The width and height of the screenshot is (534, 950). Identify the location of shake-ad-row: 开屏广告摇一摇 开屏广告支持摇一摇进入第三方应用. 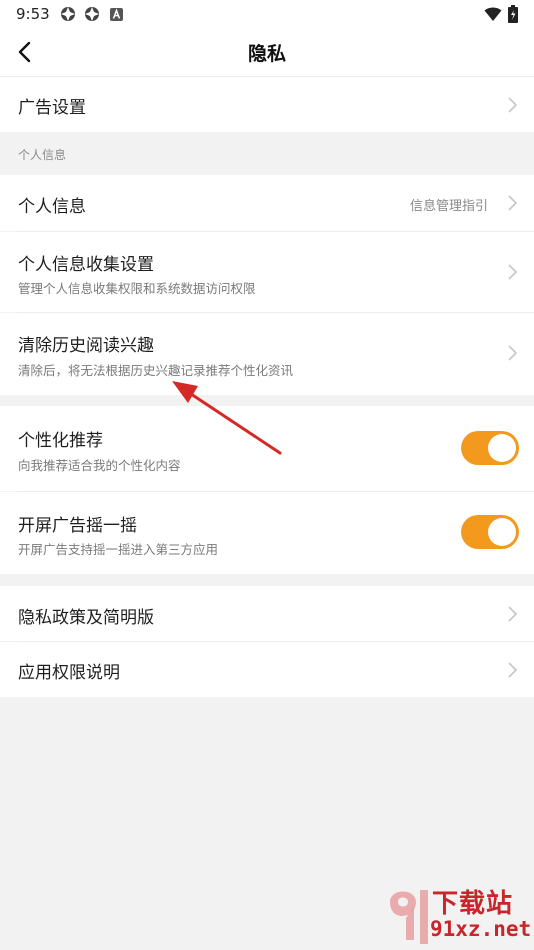
(267, 533).